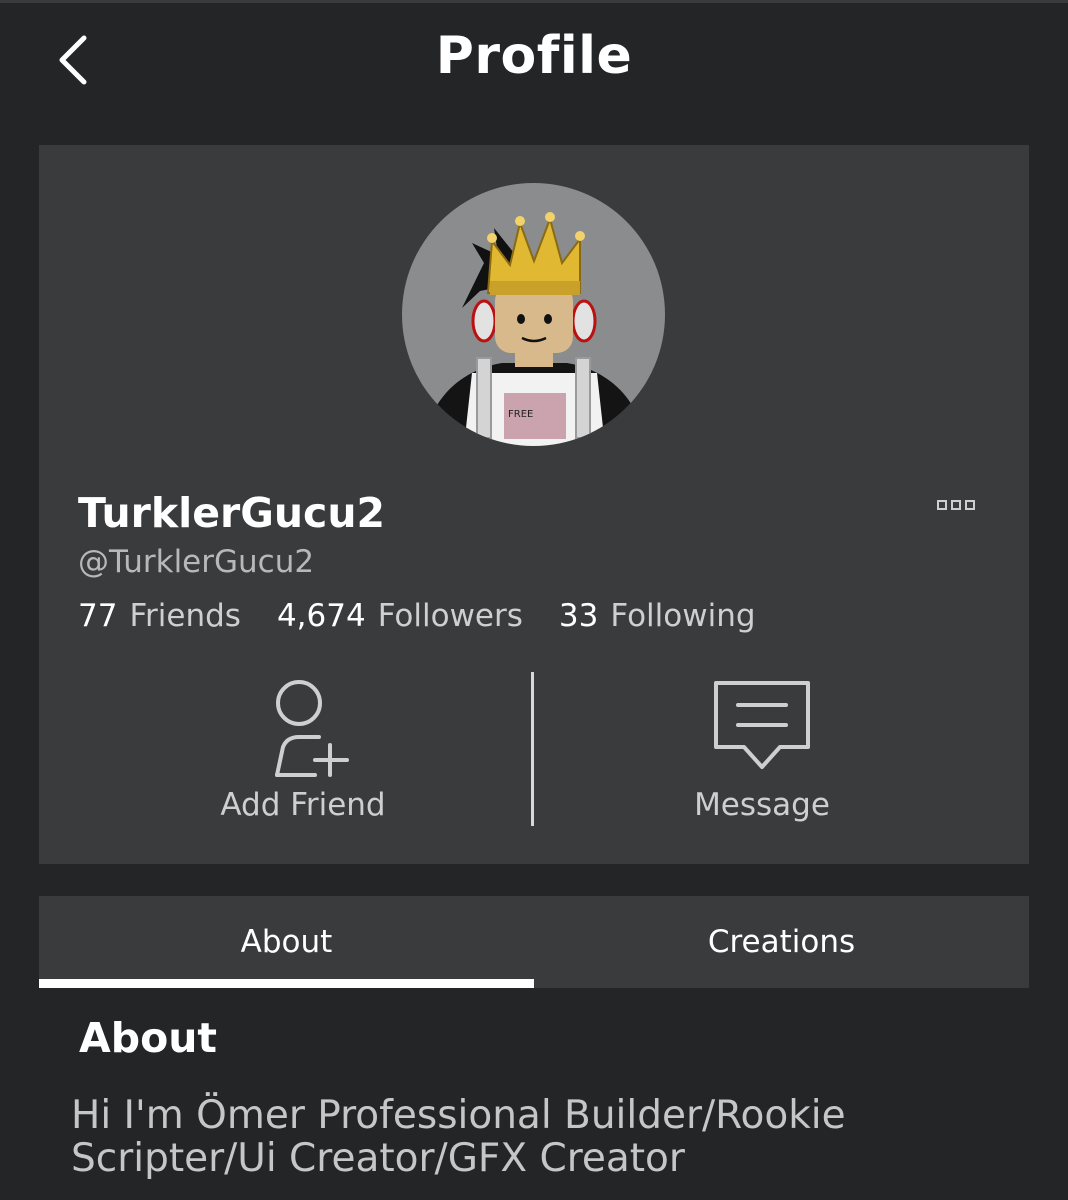 Image resolution: width=1068 pixels, height=1200 pixels. What do you see at coordinates (532, 749) in the screenshot?
I see `action-divider` at bounding box center [532, 749].